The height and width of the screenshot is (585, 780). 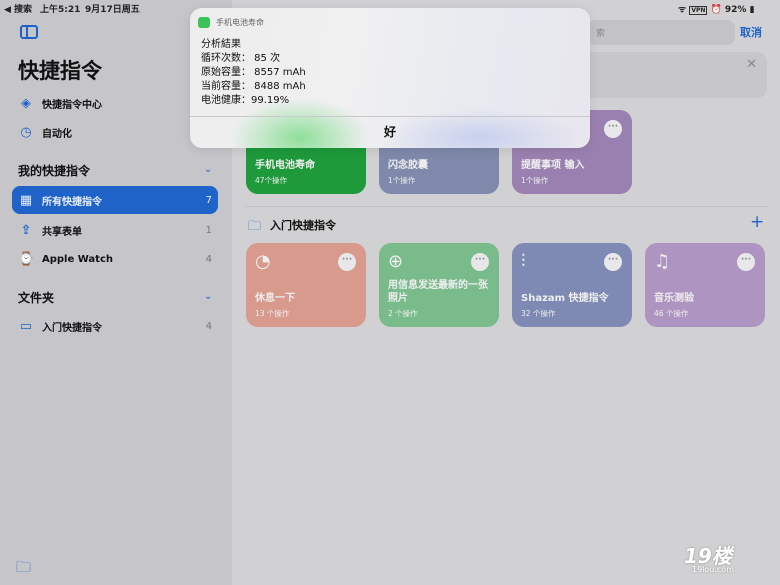 What do you see at coordinates (115, 230) in the screenshot?
I see `sidebar-item-share-sheet: ⇪ 共享表单 1` at bounding box center [115, 230].